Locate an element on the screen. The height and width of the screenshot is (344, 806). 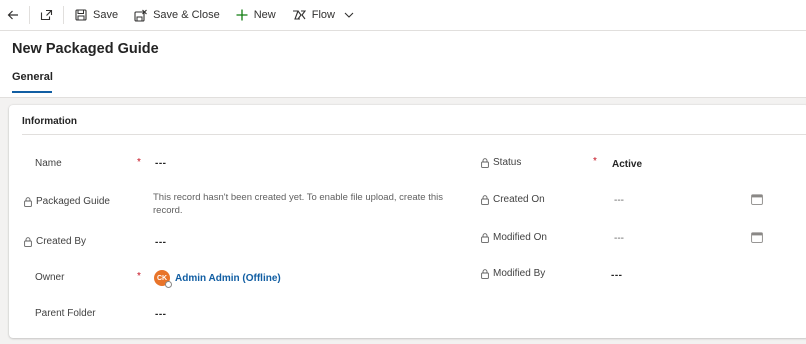
save-button: Save is located at coordinates (96, 15).